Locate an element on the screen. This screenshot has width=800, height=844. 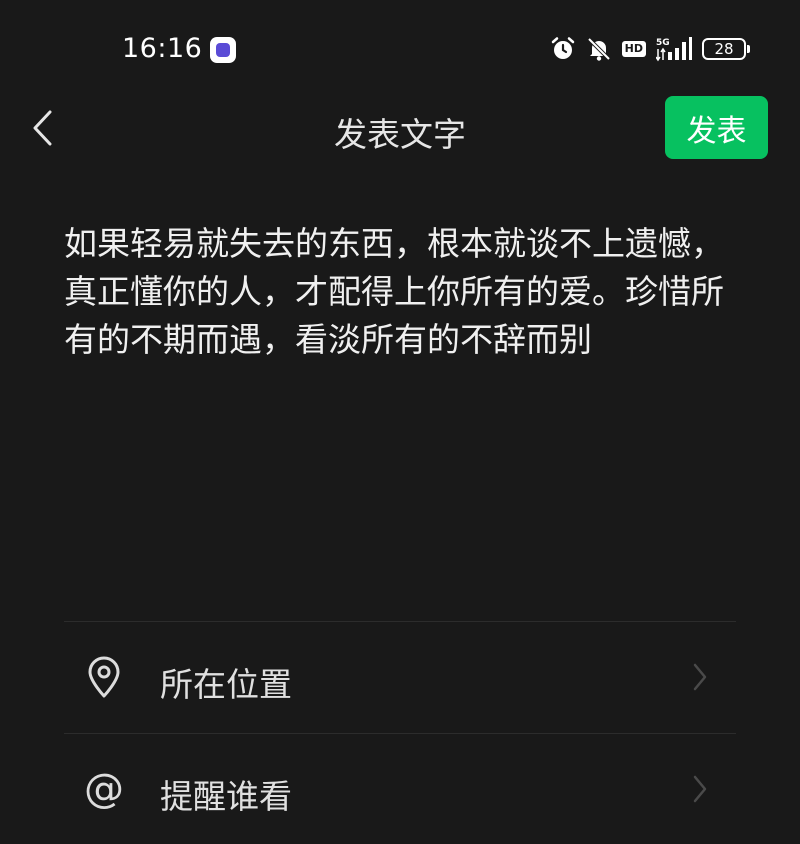
status-time: 16:16 is located at coordinates (162, 48).